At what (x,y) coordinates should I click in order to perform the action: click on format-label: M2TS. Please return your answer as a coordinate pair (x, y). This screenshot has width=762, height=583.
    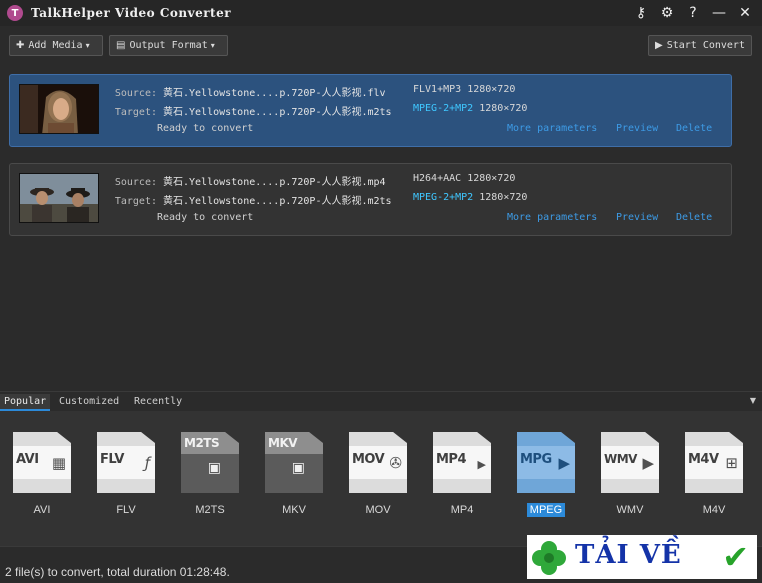
    Looking at the image, I should click on (210, 510).